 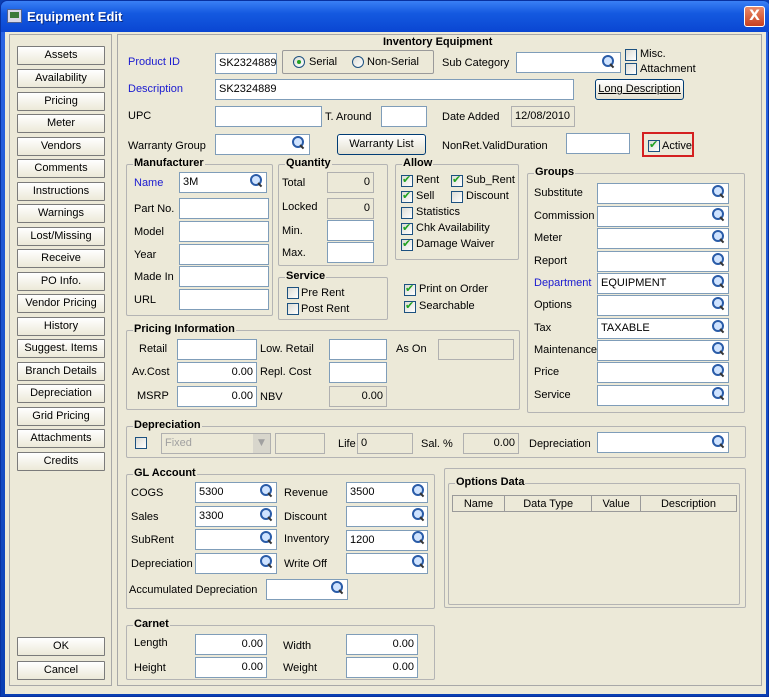 What do you see at coordinates (688, 503) in the screenshot?
I see `column-header-description: Description` at bounding box center [688, 503].